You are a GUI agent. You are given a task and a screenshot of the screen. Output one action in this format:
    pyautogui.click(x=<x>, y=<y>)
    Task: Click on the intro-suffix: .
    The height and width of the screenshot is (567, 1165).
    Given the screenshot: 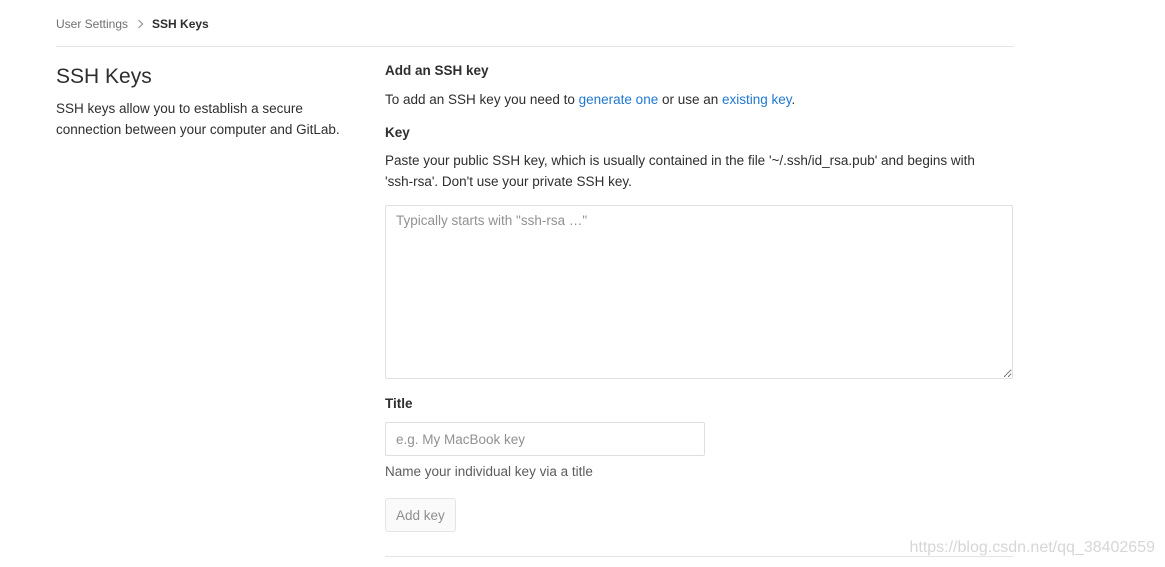 What is the action you would take?
    pyautogui.click(x=793, y=99)
    